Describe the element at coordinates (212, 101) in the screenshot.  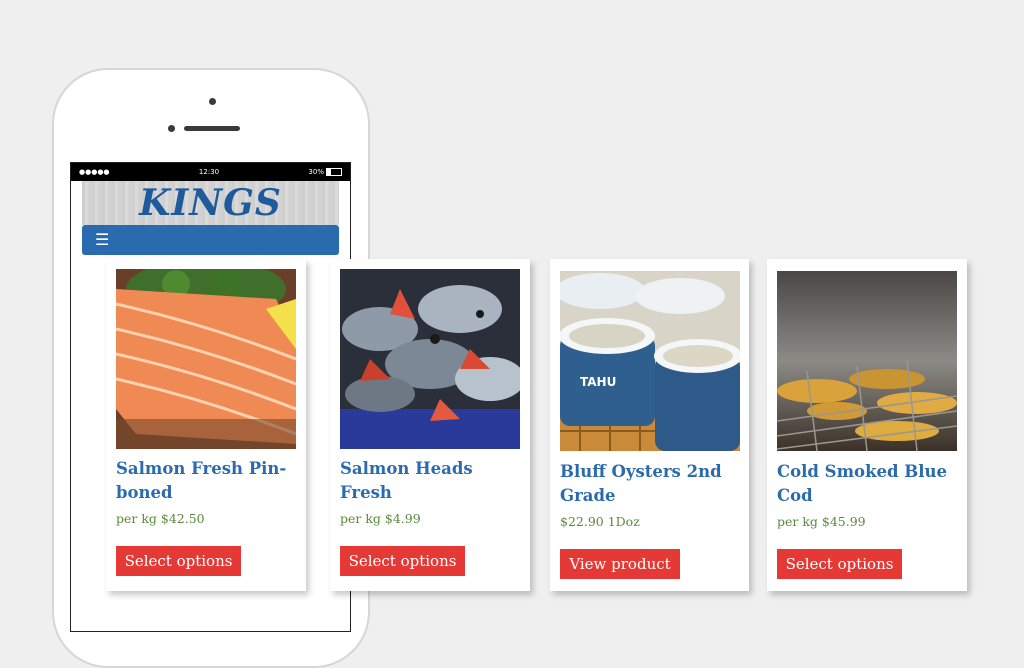
I see `camera-dot` at that location.